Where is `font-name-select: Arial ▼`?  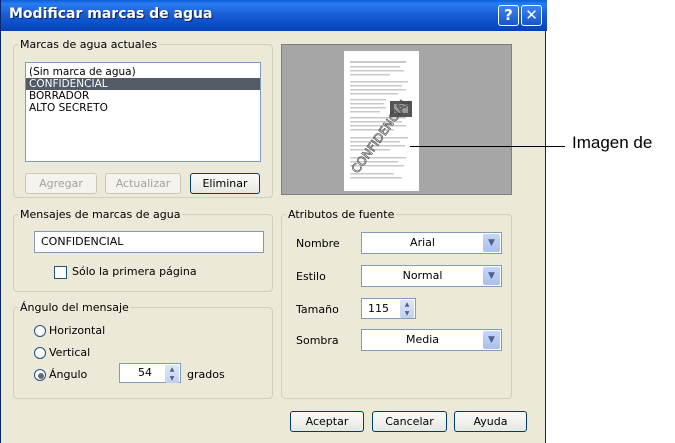
font-name-select: Arial ▼ is located at coordinates (431, 243).